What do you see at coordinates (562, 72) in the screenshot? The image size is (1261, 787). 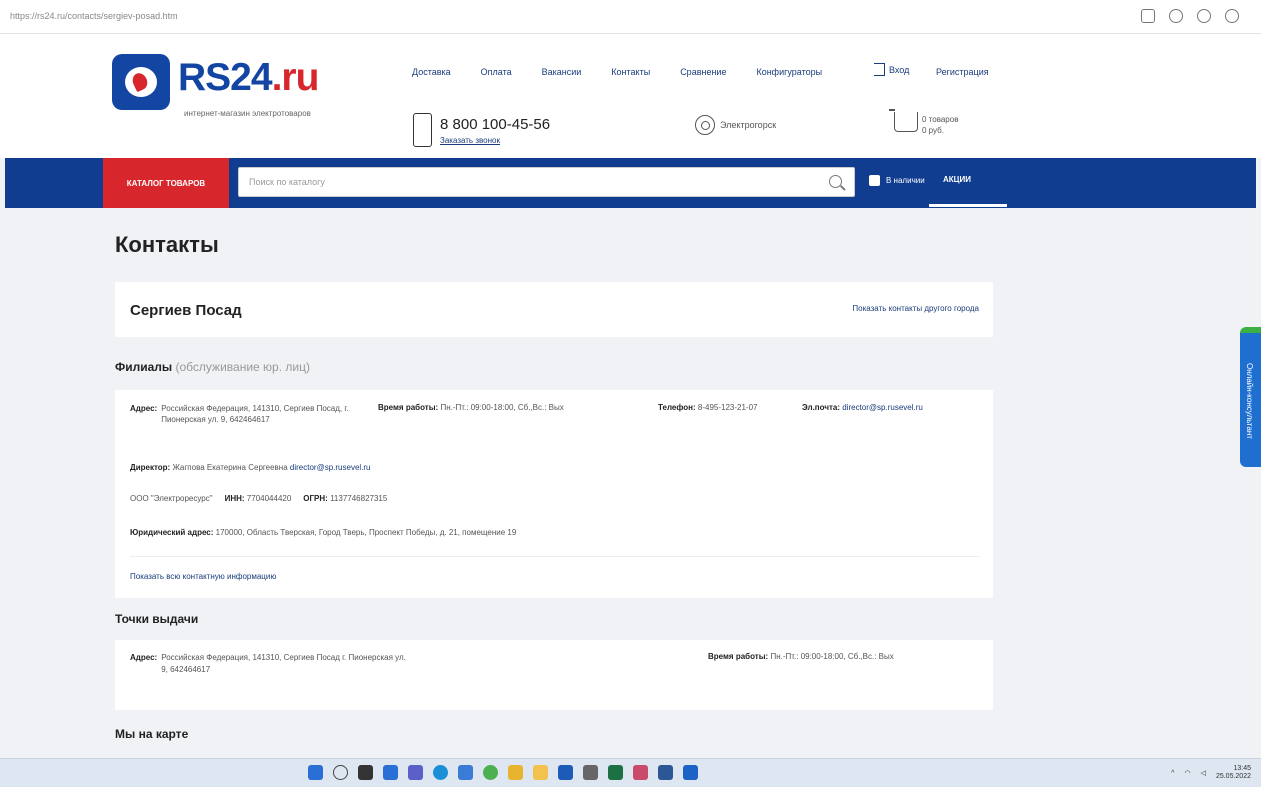 I see `nav-vacancies: Вакансии` at bounding box center [562, 72].